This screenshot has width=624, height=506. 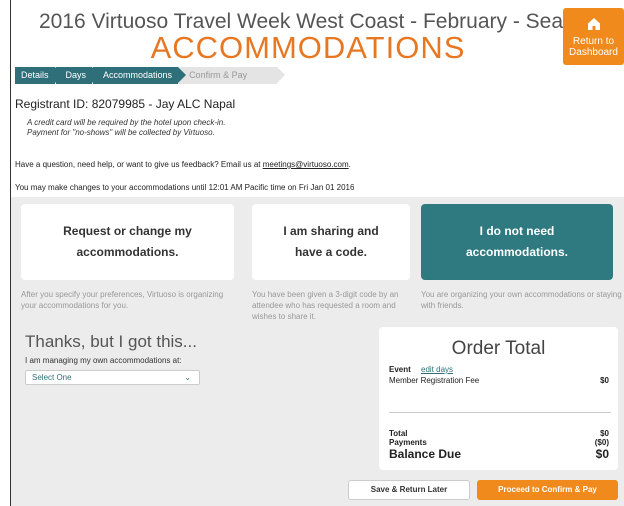 What do you see at coordinates (499, 454) in the screenshot?
I see `balance-due-row: Balance Due $0` at bounding box center [499, 454].